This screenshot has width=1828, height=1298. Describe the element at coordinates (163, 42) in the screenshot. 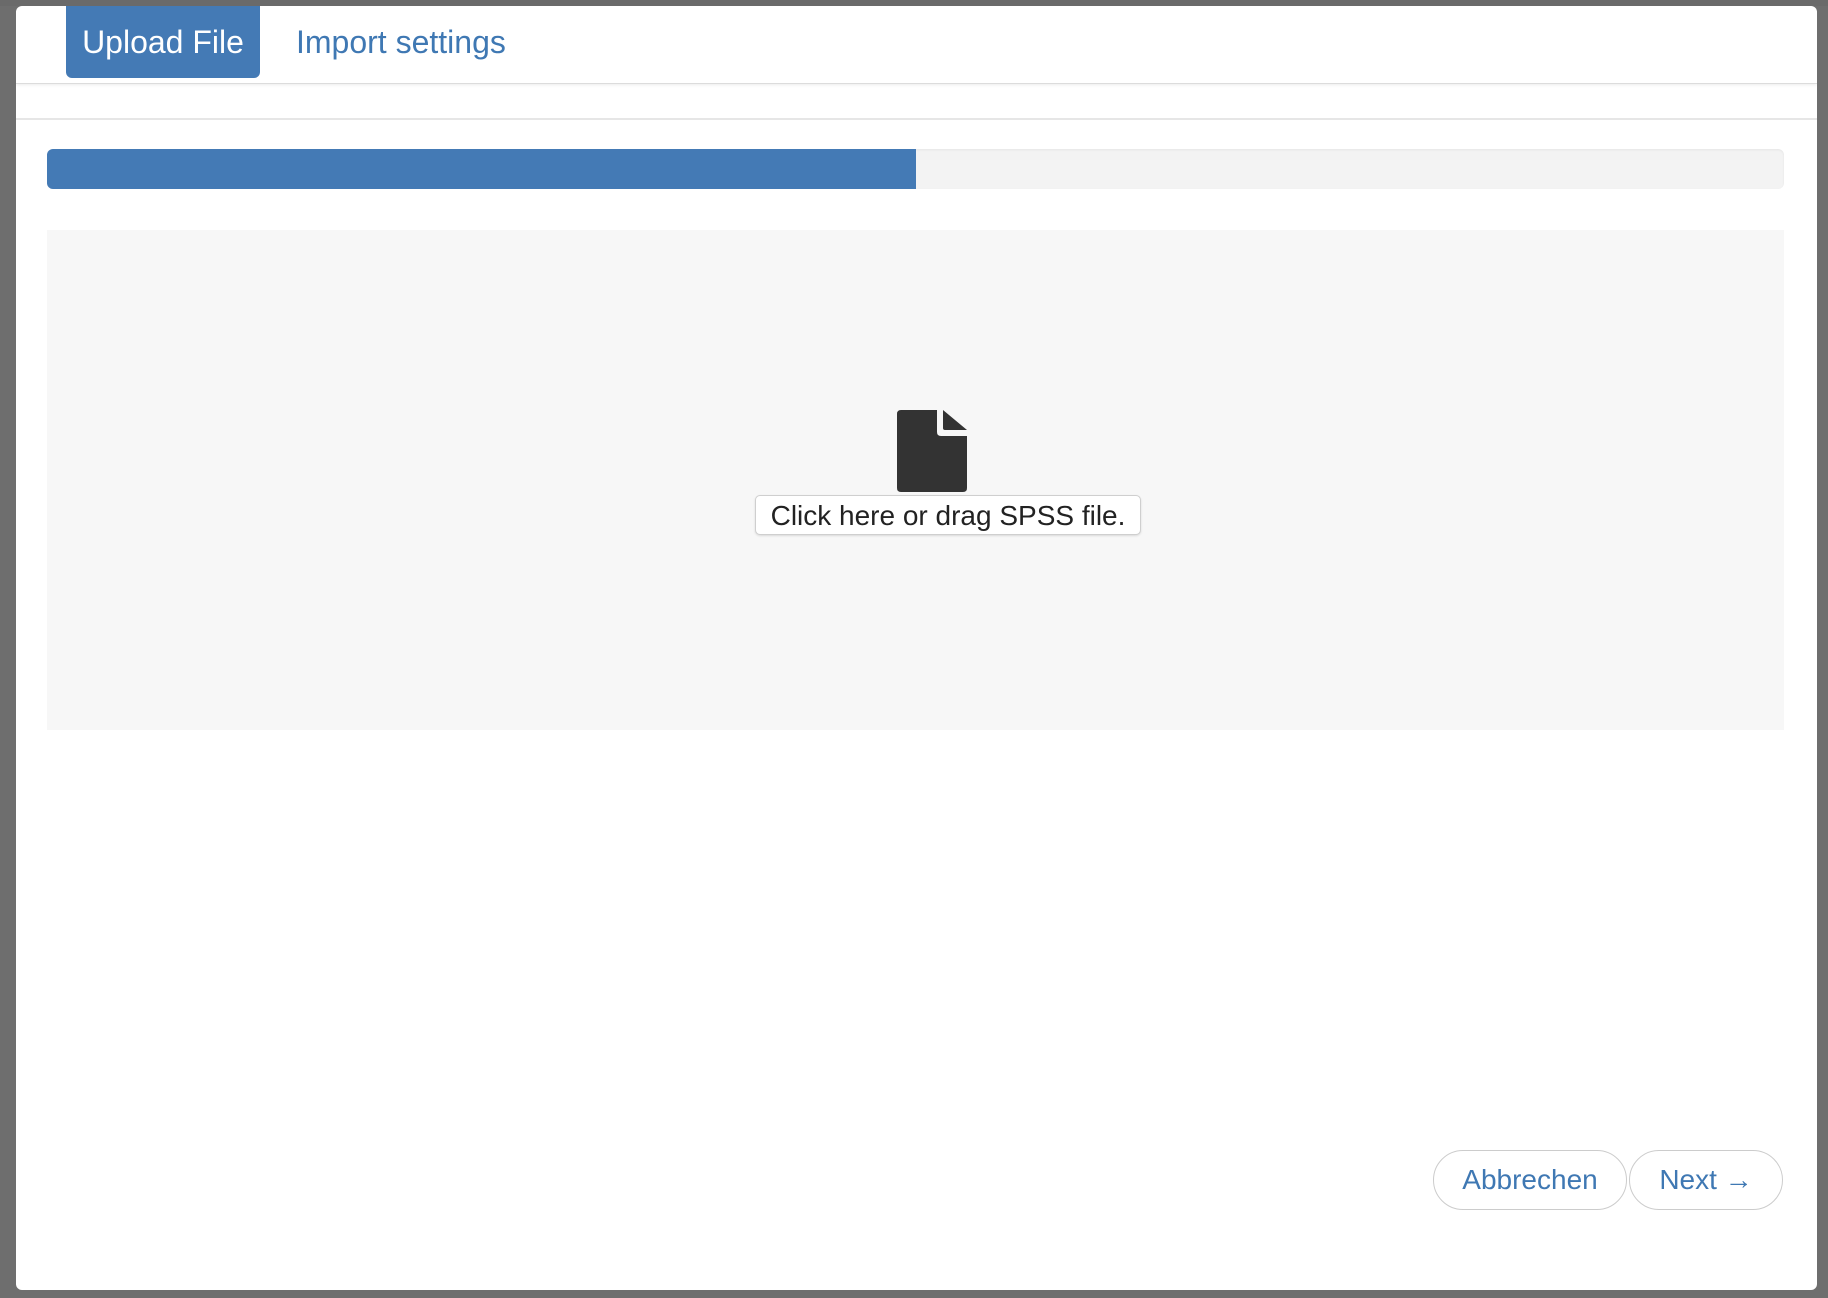

I see `tab-upload-file: Upload File` at that location.